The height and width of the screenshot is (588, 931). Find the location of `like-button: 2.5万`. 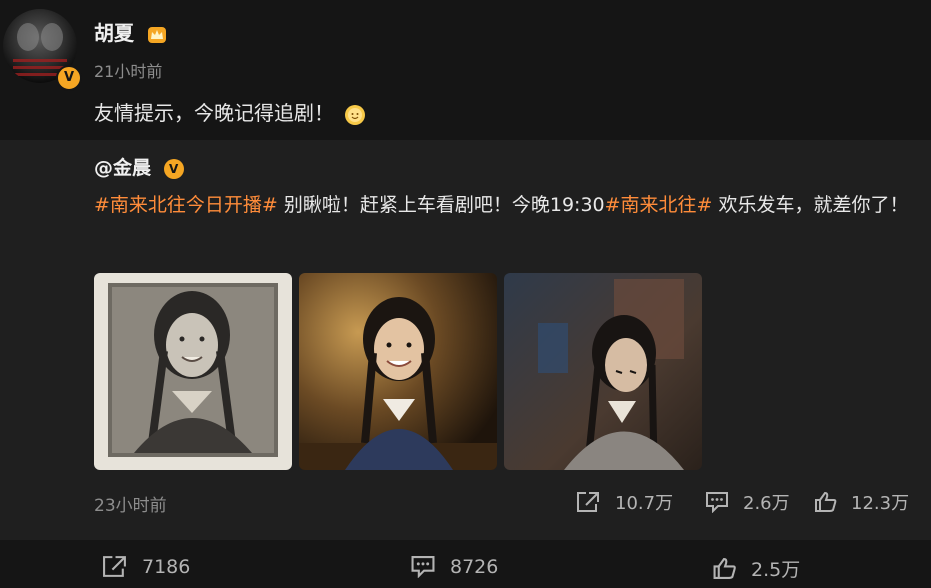

like-button: 2.5万 is located at coordinates (756, 568).